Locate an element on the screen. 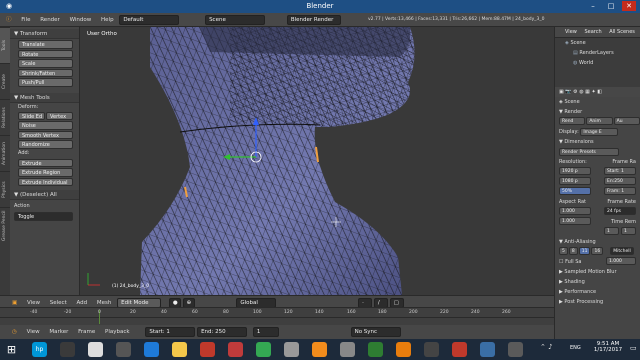 The height and width of the screenshot is (360, 640). app-icon-red is located at coordinates (207, 349).